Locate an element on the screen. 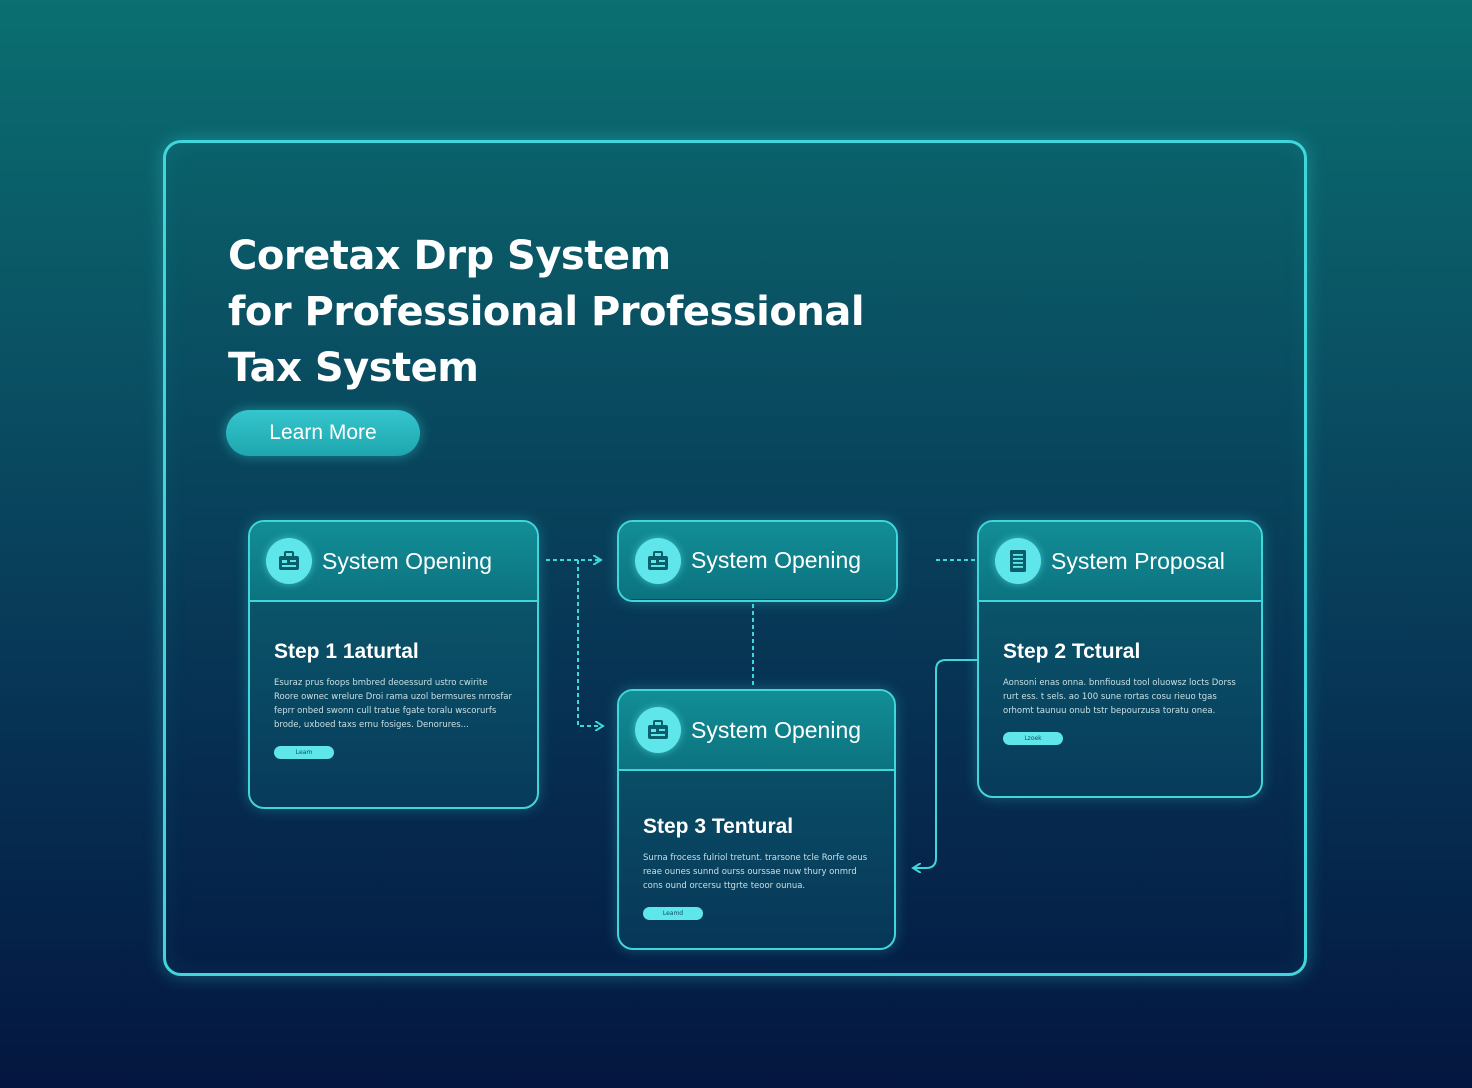 The image size is (1472, 1088). step-card-1-header: System Opening is located at coordinates (393, 562).